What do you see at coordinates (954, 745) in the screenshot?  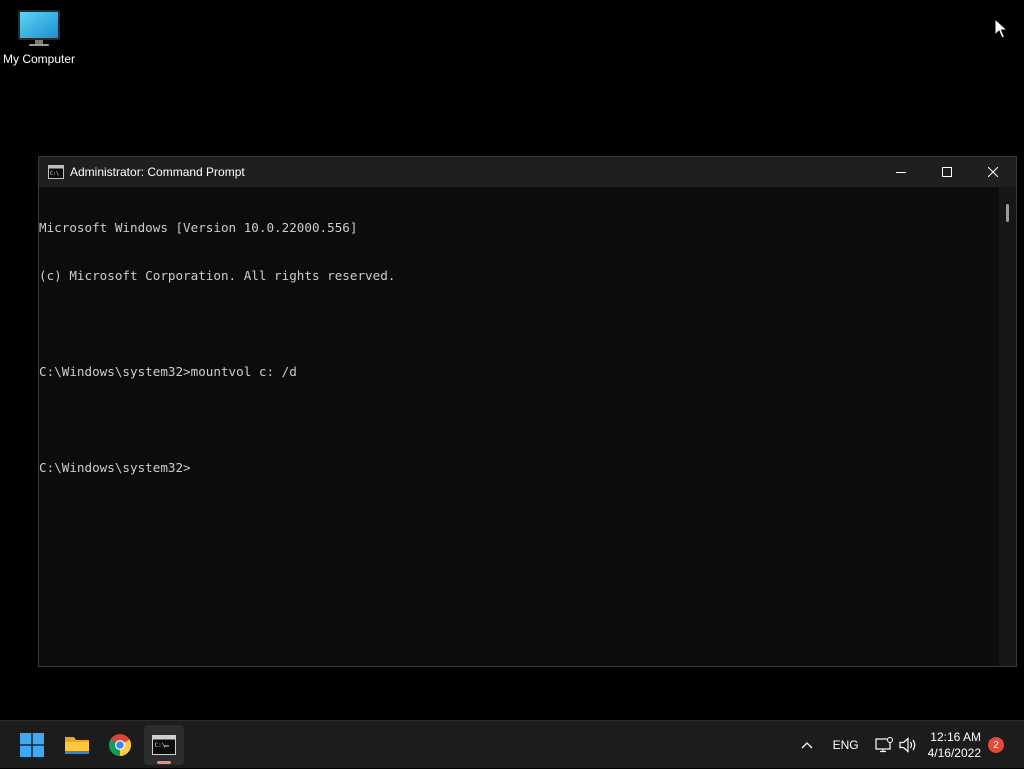 I see `taskbar-clock: 12:16 AM 4/16/2022` at bounding box center [954, 745].